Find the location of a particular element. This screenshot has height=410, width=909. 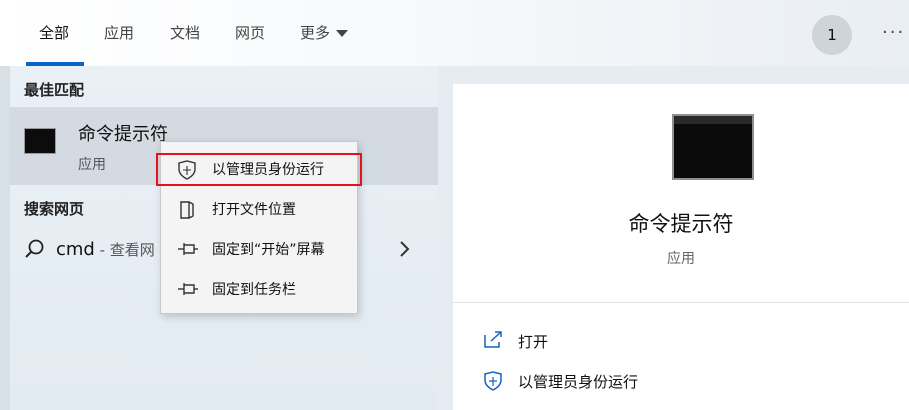

best-match-type: 应用 is located at coordinates (92, 165).